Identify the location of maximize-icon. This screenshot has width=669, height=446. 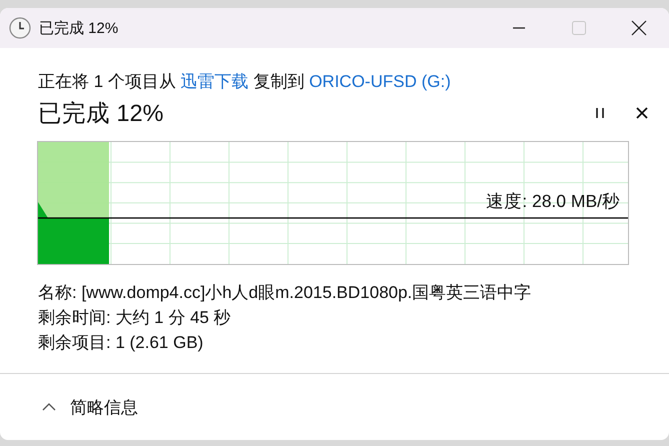
(579, 28).